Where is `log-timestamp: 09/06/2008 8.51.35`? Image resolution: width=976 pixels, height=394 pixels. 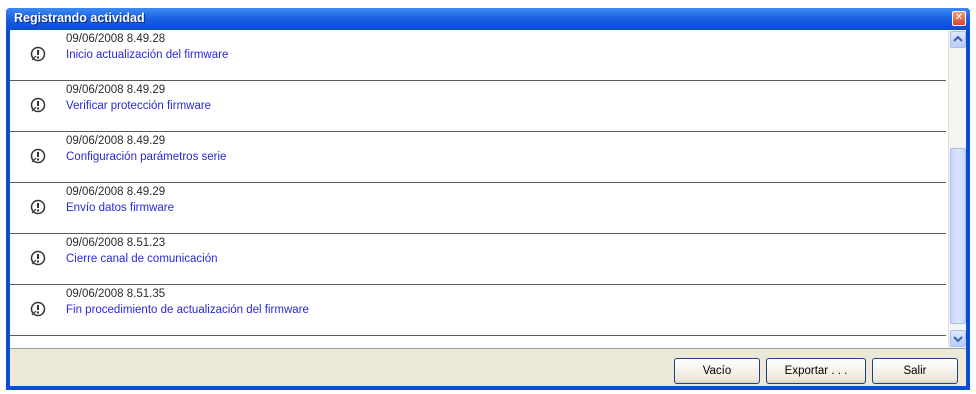
log-timestamp: 09/06/2008 8.51.35 is located at coordinates (116, 294).